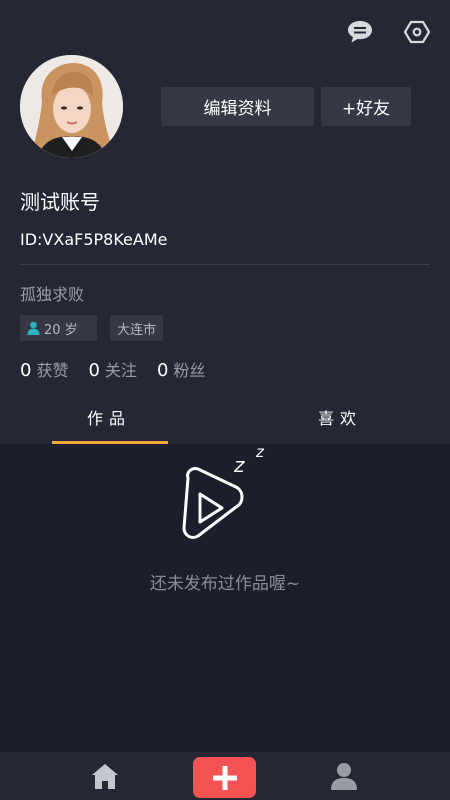  I want to click on home-icon, so click(105, 778).